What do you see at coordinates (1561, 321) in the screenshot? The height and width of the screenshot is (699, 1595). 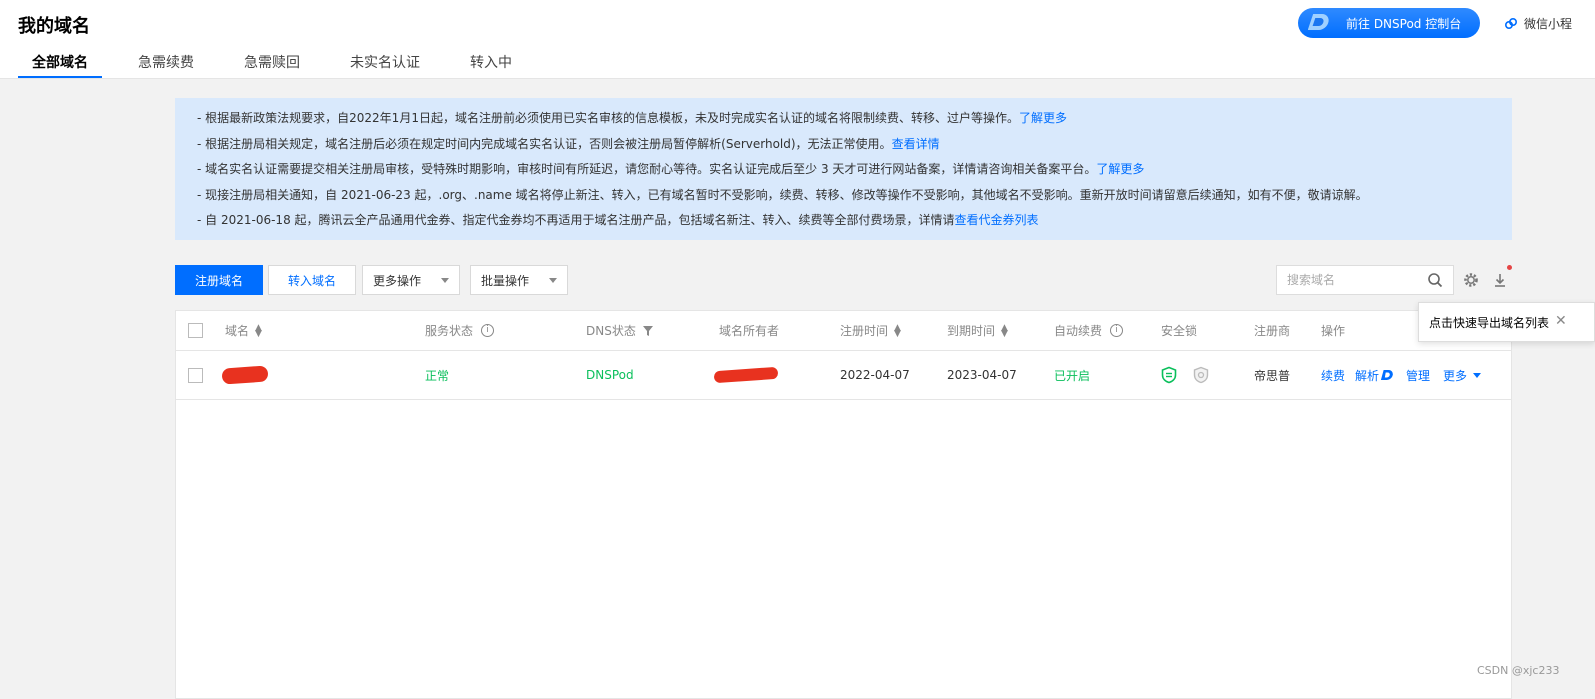 I see `close-icon: ✕` at bounding box center [1561, 321].